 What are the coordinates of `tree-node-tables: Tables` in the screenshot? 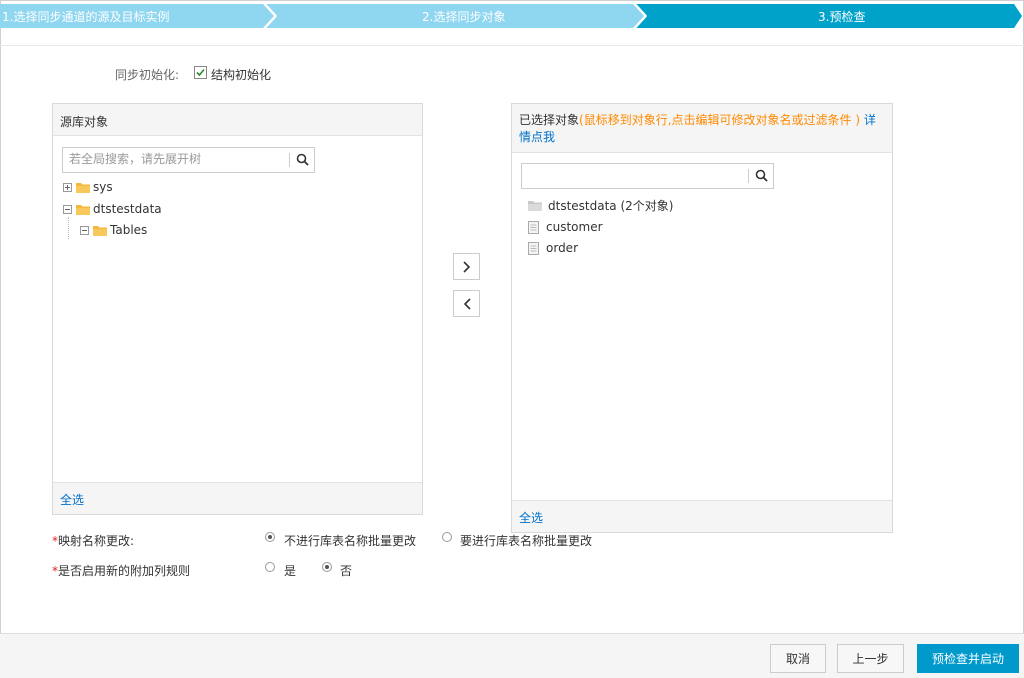 It's located at (113, 230).